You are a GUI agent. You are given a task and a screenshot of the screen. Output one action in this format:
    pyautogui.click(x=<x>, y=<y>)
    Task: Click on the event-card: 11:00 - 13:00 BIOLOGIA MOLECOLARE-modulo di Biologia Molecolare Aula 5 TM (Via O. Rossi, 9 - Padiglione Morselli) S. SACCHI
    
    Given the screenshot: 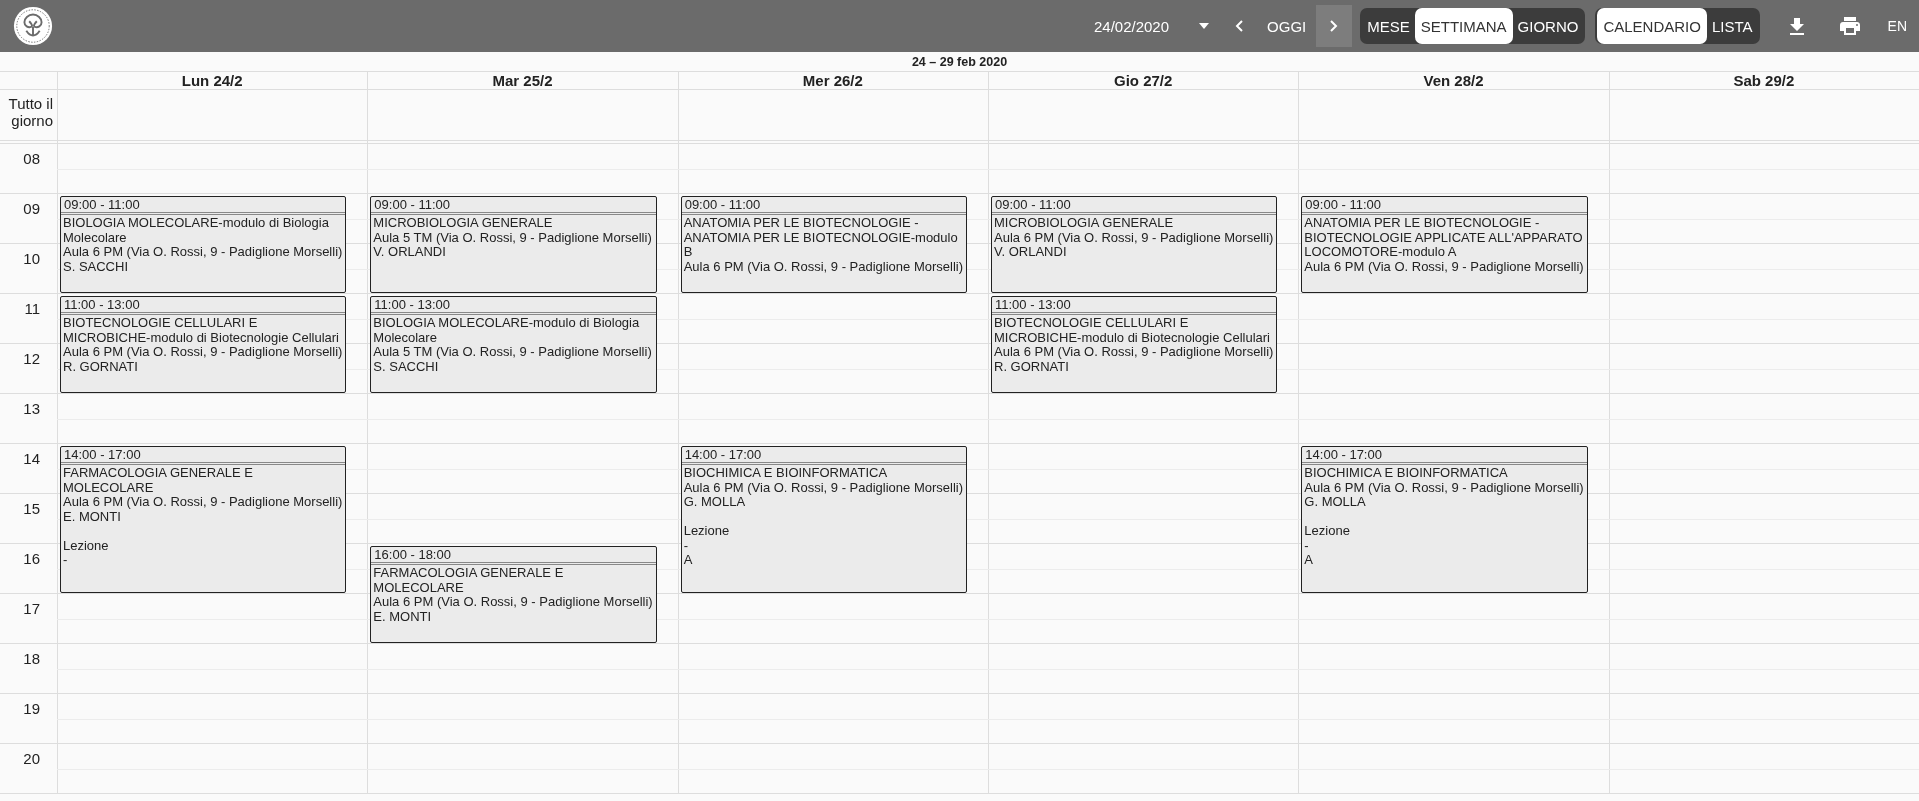 What is the action you would take?
    pyautogui.click(x=513, y=344)
    